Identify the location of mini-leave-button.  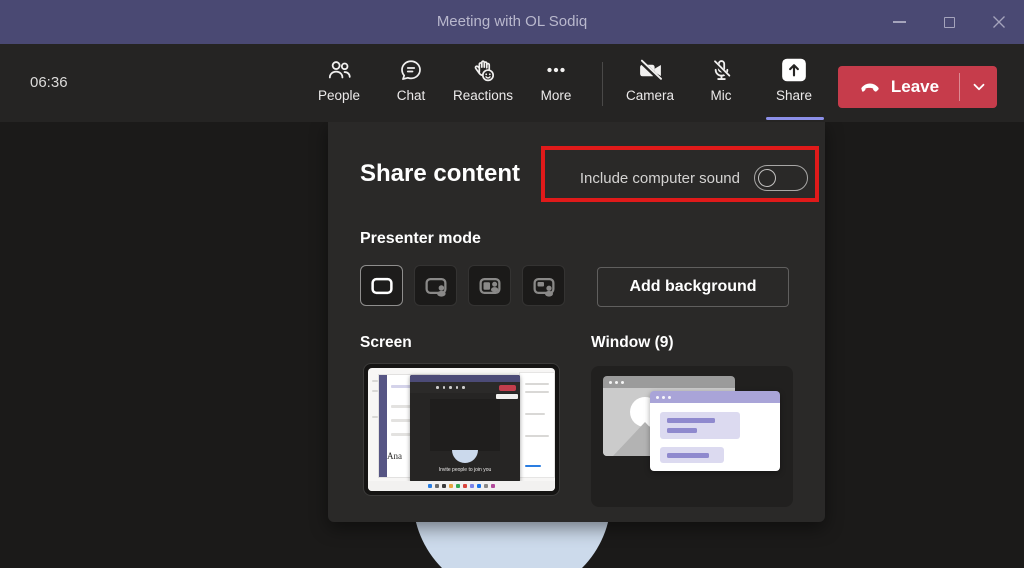
(507, 388).